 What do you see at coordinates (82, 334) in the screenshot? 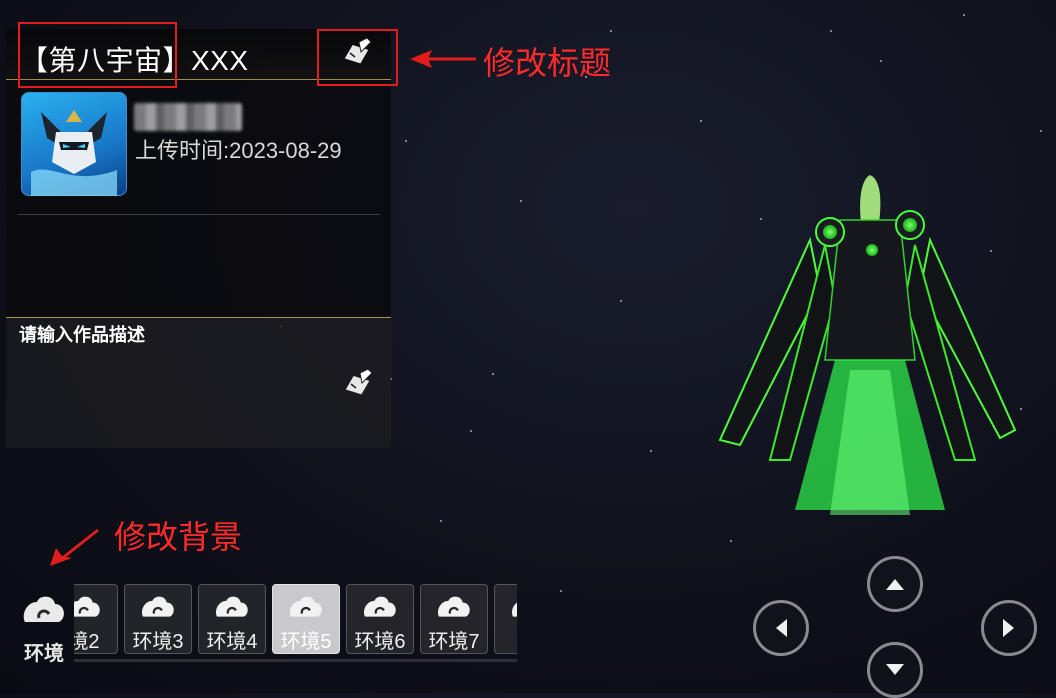
I see `description-input: 请输入作品描述` at bounding box center [82, 334].